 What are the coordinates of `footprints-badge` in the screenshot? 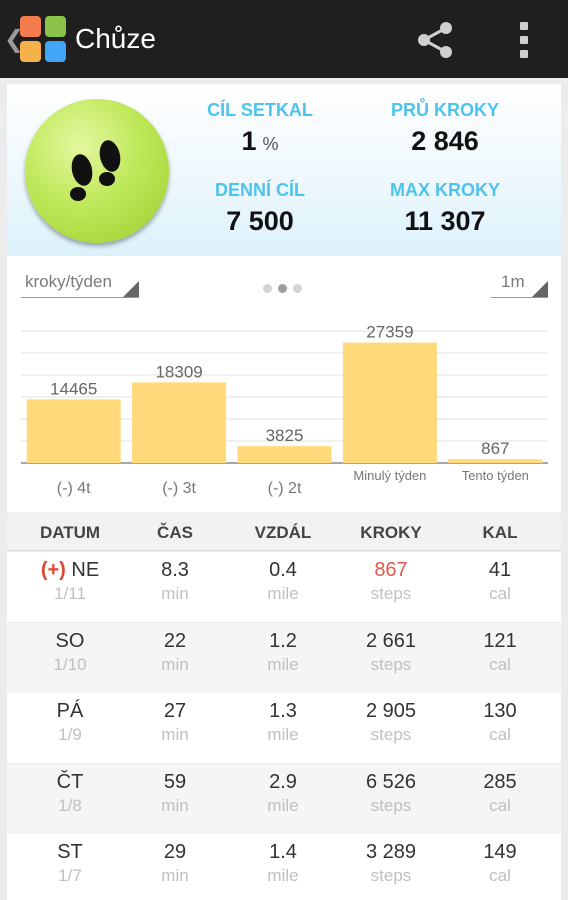 It's located at (97, 171).